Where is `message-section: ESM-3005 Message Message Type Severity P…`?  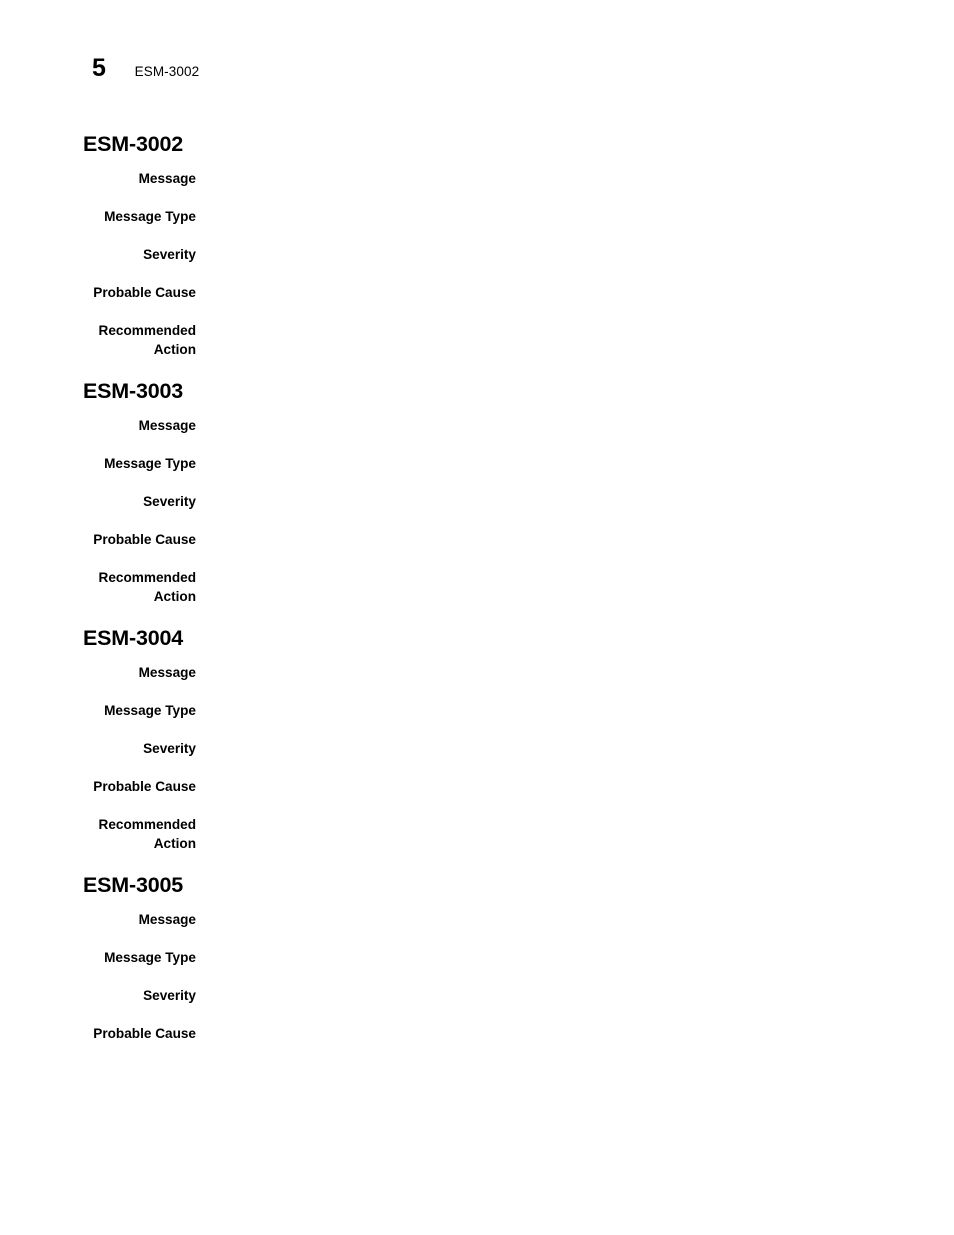 message-section: ESM-3005 Message Message Type Severity P… is located at coordinates (483, 957).